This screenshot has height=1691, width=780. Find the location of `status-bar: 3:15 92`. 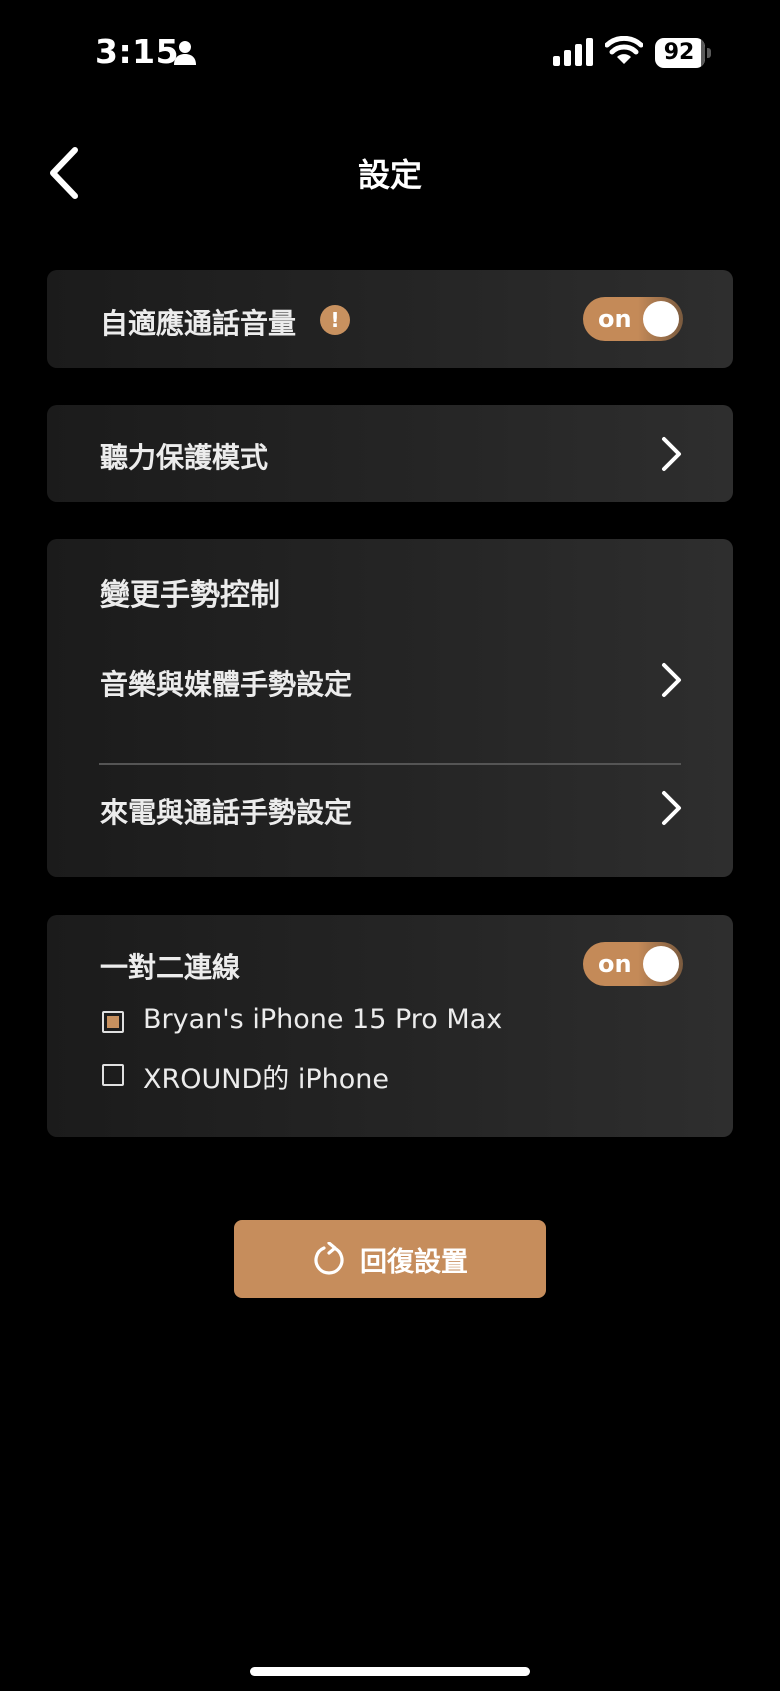

status-bar: 3:15 92 is located at coordinates (390, 55).